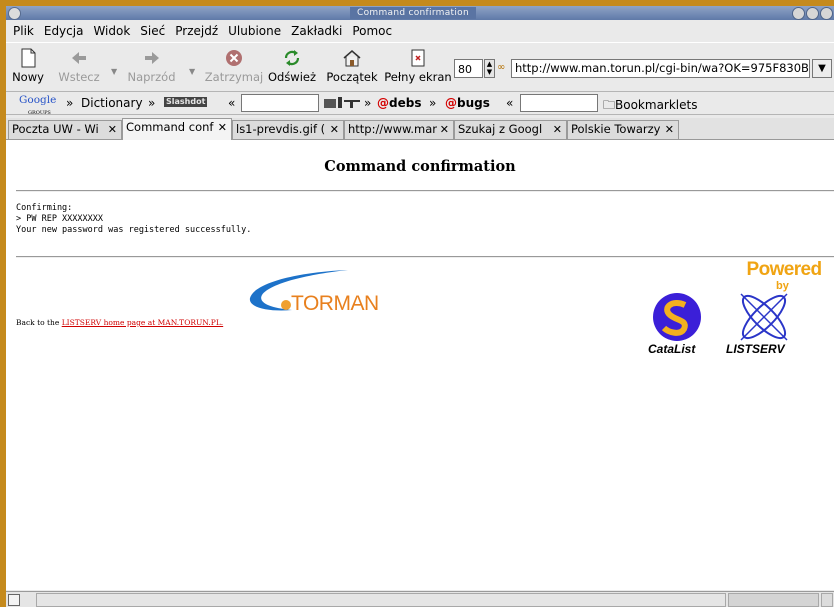 The image size is (834, 607). I want to click on fullscreen-button: Pełny ekran, so click(418, 65).